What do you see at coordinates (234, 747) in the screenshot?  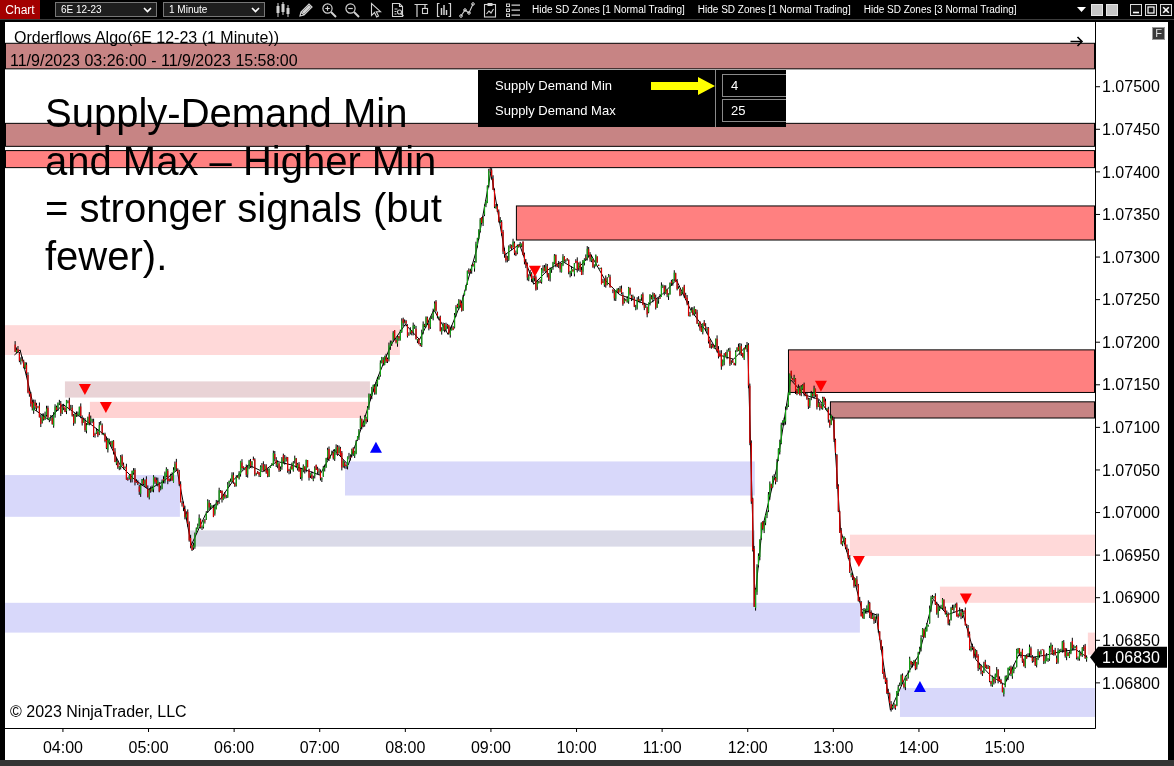 I see `time-axis-label: 06:00` at bounding box center [234, 747].